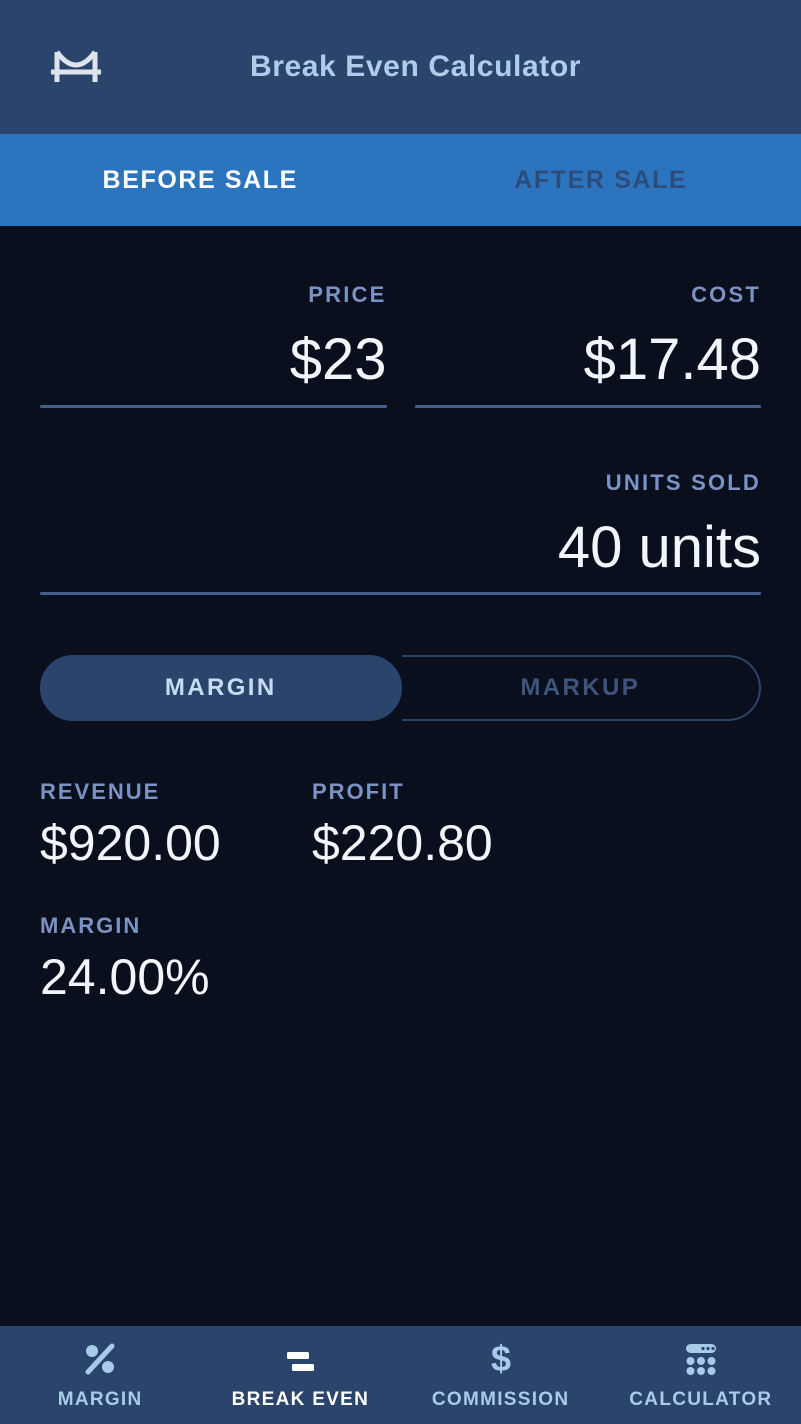  Describe the element at coordinates (300, 1359) in the screenshot. I see `equals-icon` at that location.